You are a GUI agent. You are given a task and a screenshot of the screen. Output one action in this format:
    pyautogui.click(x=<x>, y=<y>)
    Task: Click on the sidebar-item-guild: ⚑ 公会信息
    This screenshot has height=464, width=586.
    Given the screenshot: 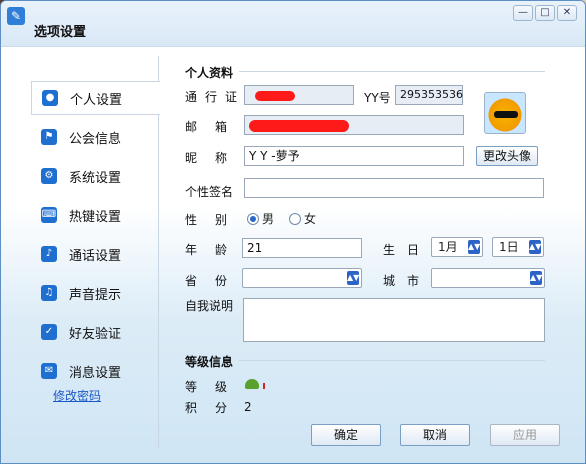 What is the action you would take?
    pyautogui.click(x=95, y=137)
    